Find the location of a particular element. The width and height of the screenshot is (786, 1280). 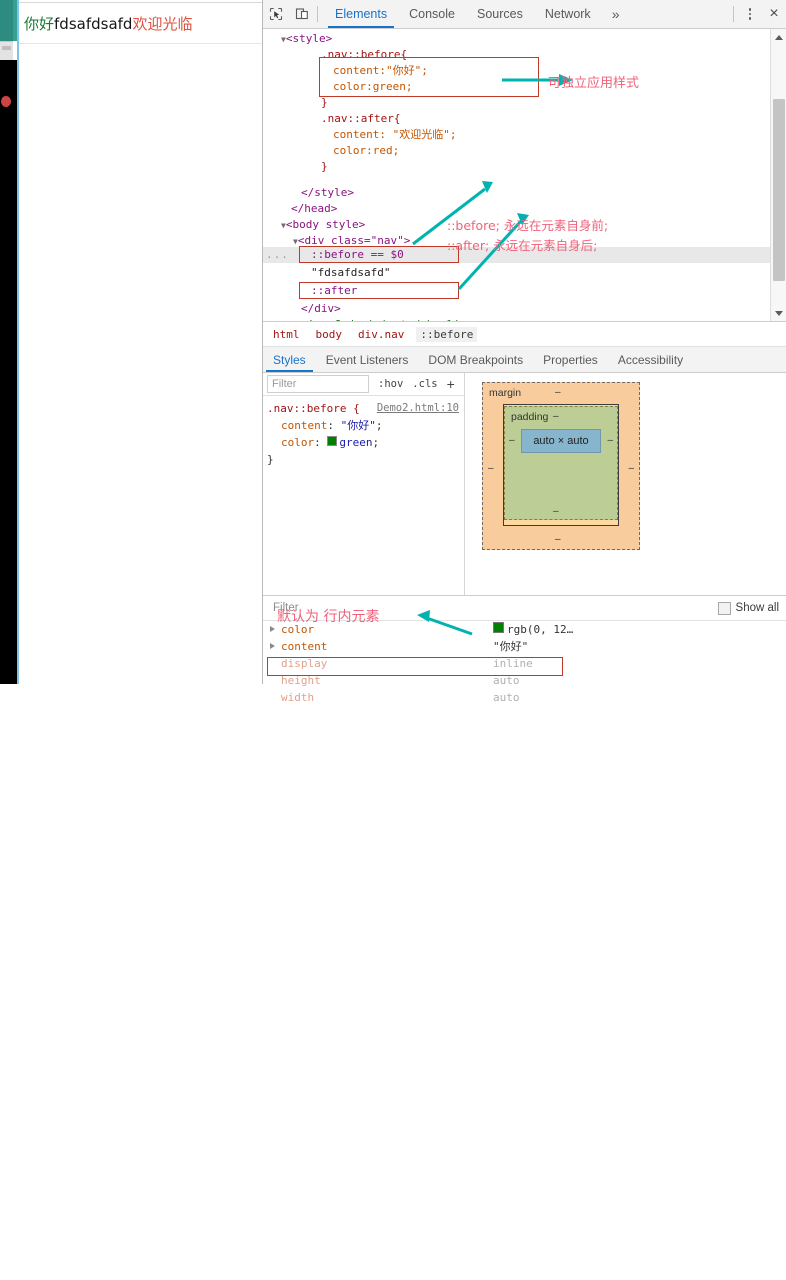

mini-scrollbar-fragment is located at coordinates (6, 51).